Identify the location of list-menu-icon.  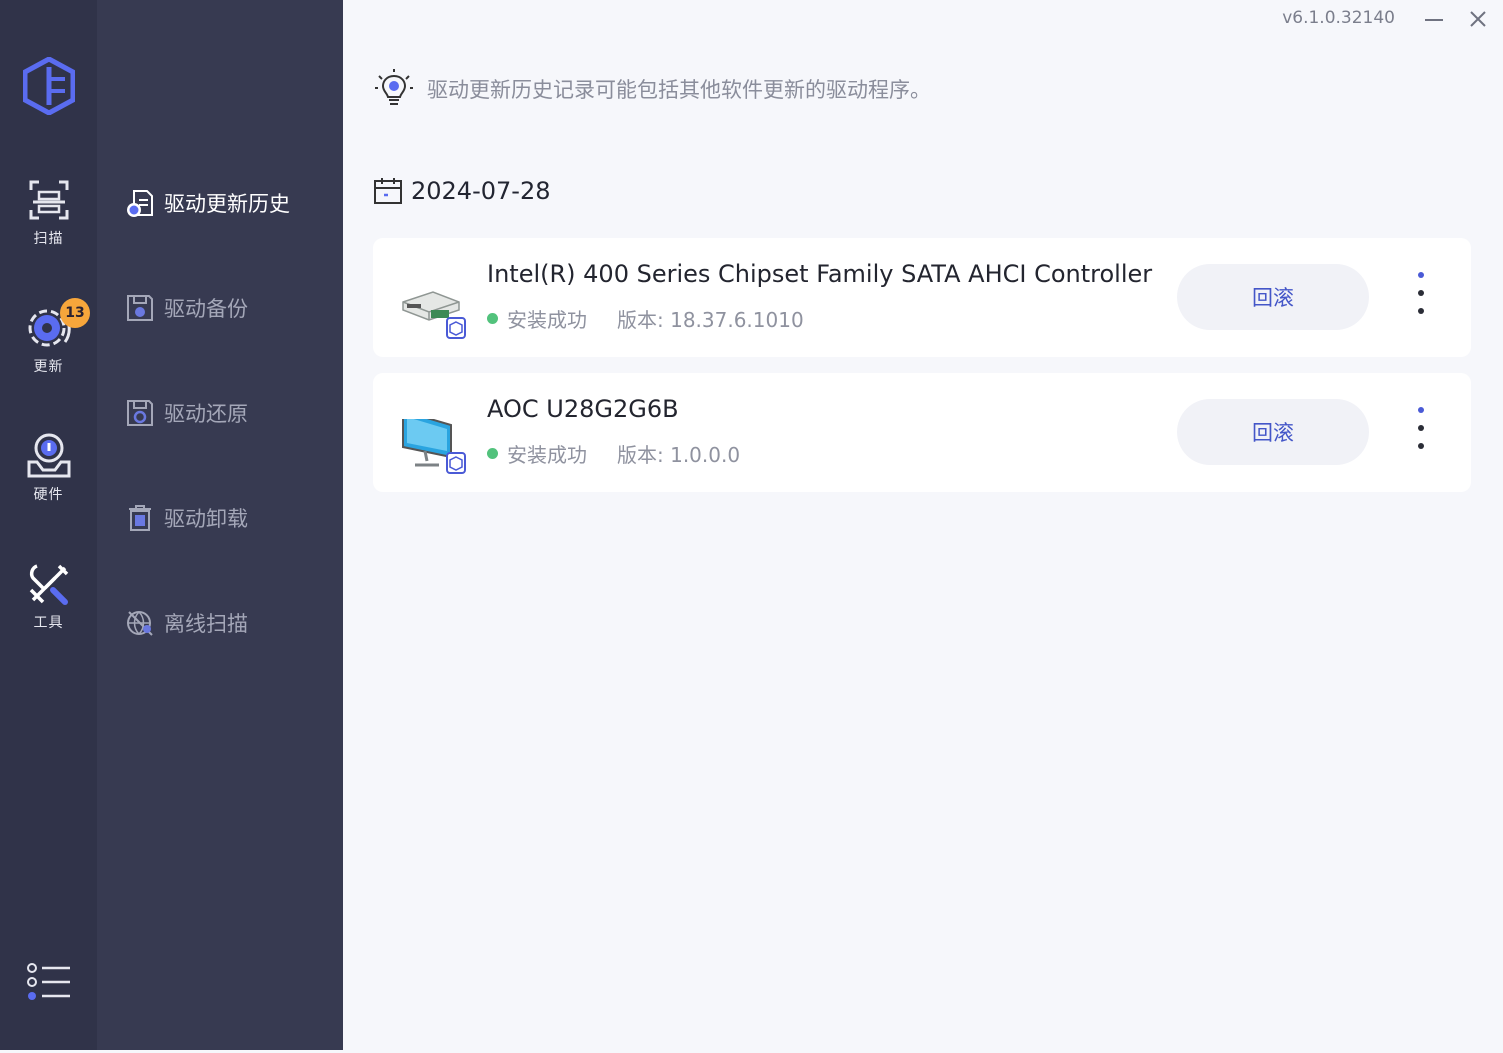
(49, 982).